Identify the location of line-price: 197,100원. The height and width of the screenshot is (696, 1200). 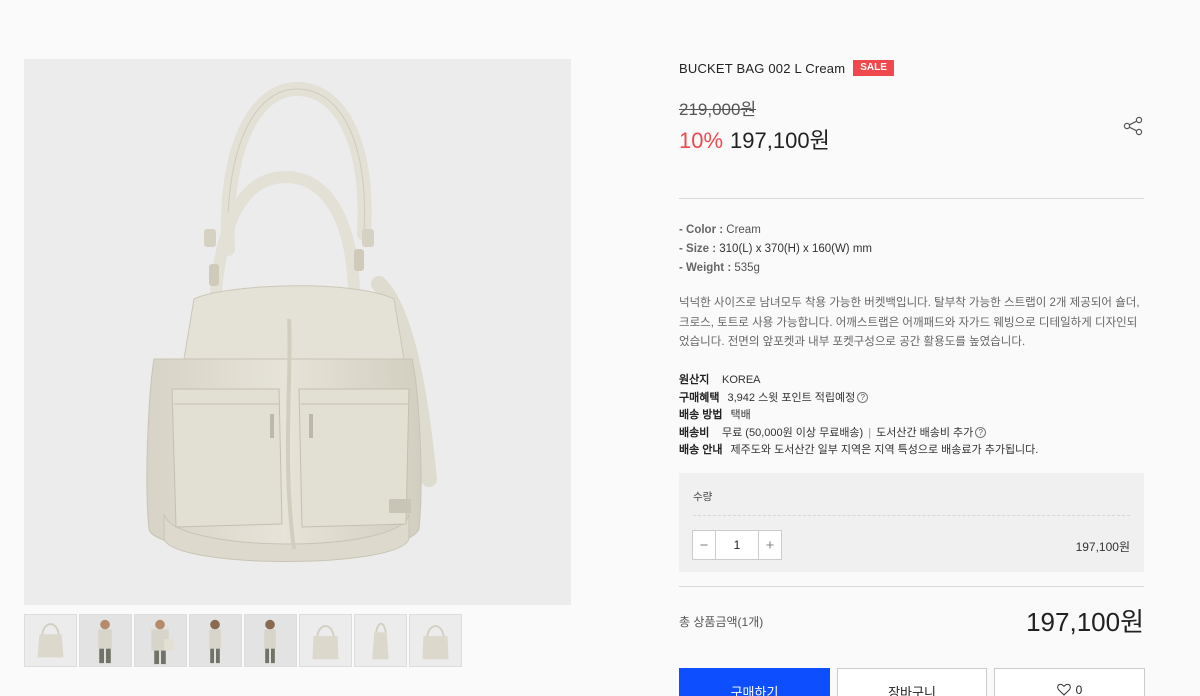
(1102, 547).